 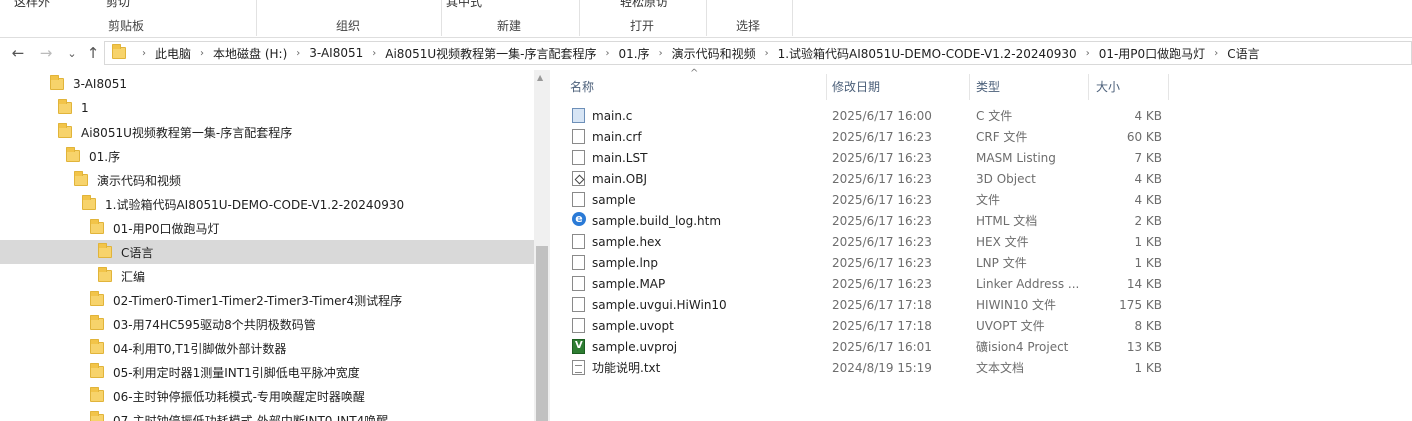 What do you see at coordinates (267, 372) in the screenshot?
I see `tree-item: 05-利用定时器1测量INT1引脚低电平脉冲宽度` at bounding box center [267, 372].